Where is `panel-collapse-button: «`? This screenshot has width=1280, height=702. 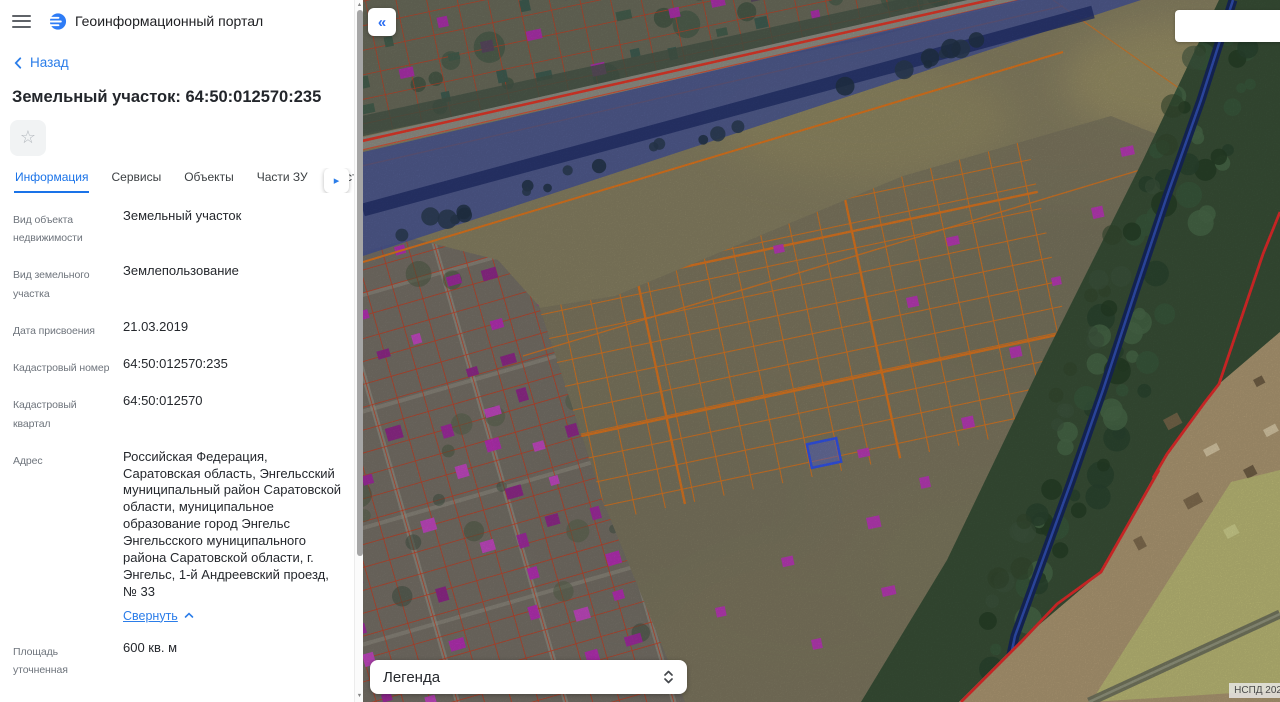 panel-collapse-button: « is located at coordinates (382, 22).